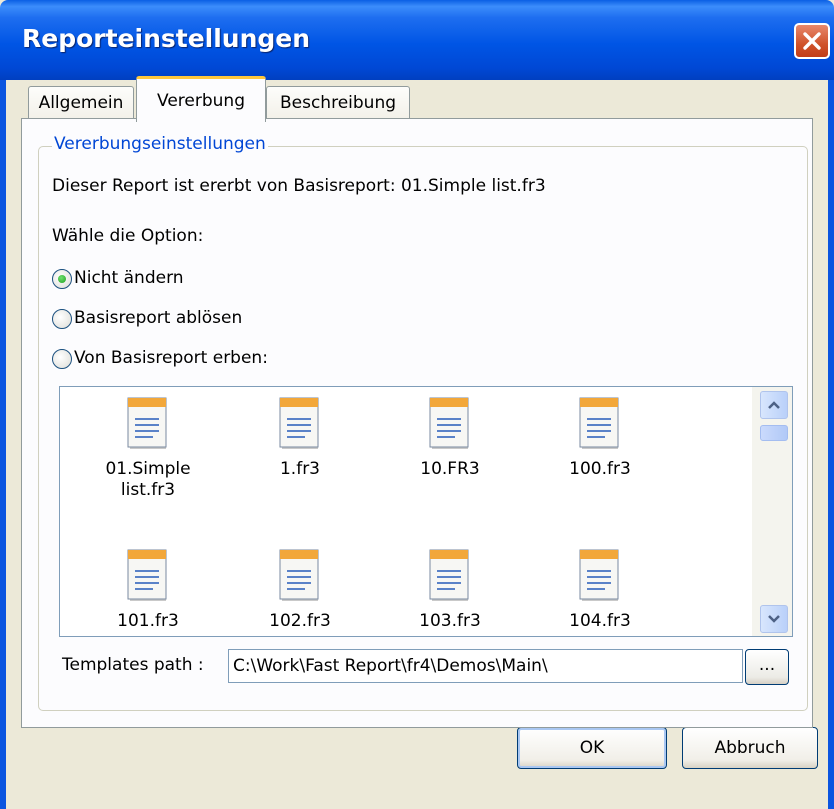  What do you see at coordinates (171, 358) in the screenshot?
I see `radio-label-von-basisreport-erben: Von Basisreport erben:` at bounding box center [171, 358].